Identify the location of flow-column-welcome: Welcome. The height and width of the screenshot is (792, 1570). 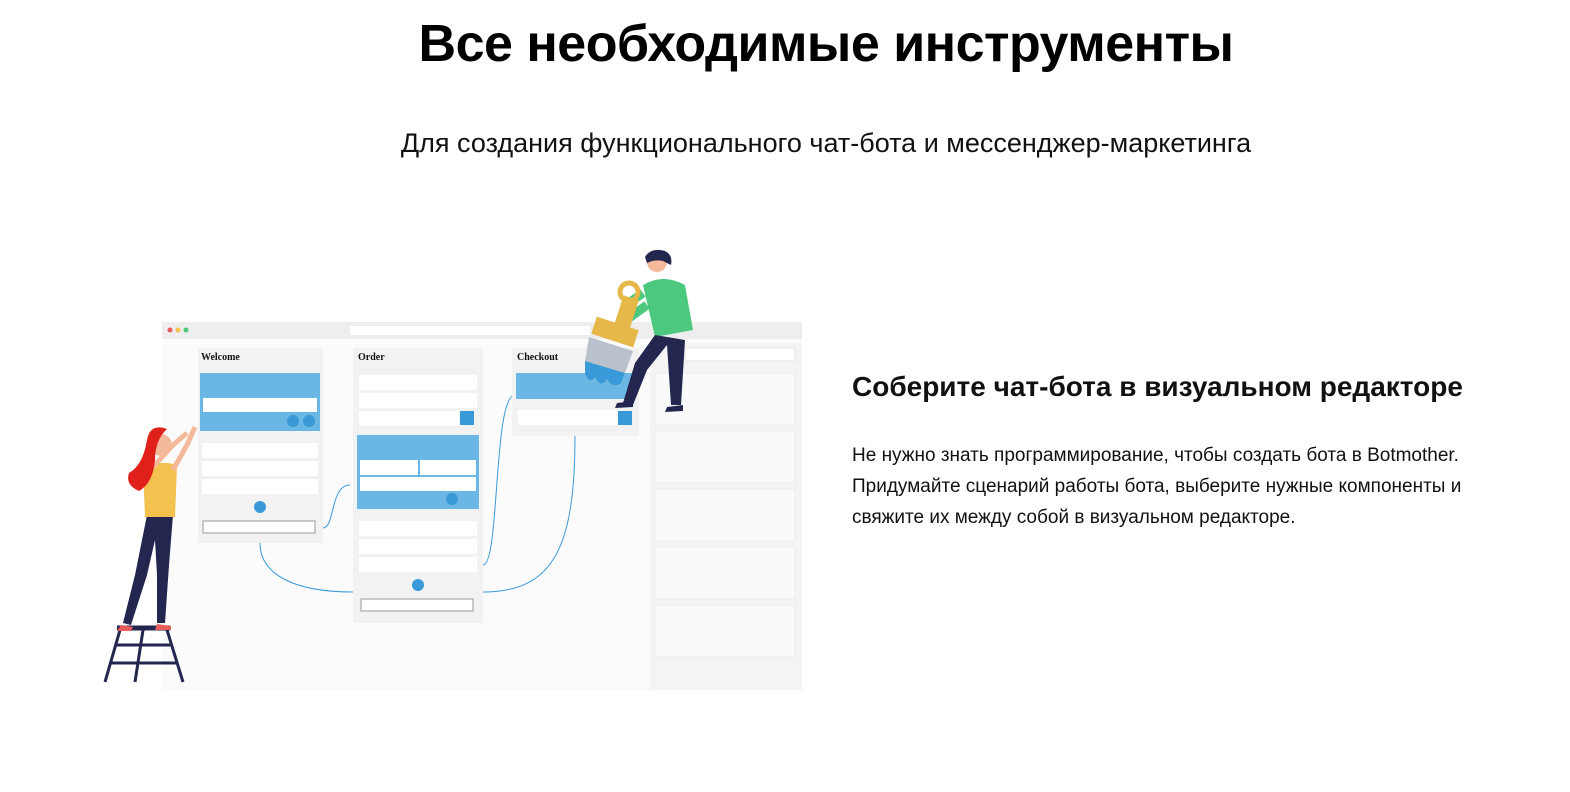
(260, 445).